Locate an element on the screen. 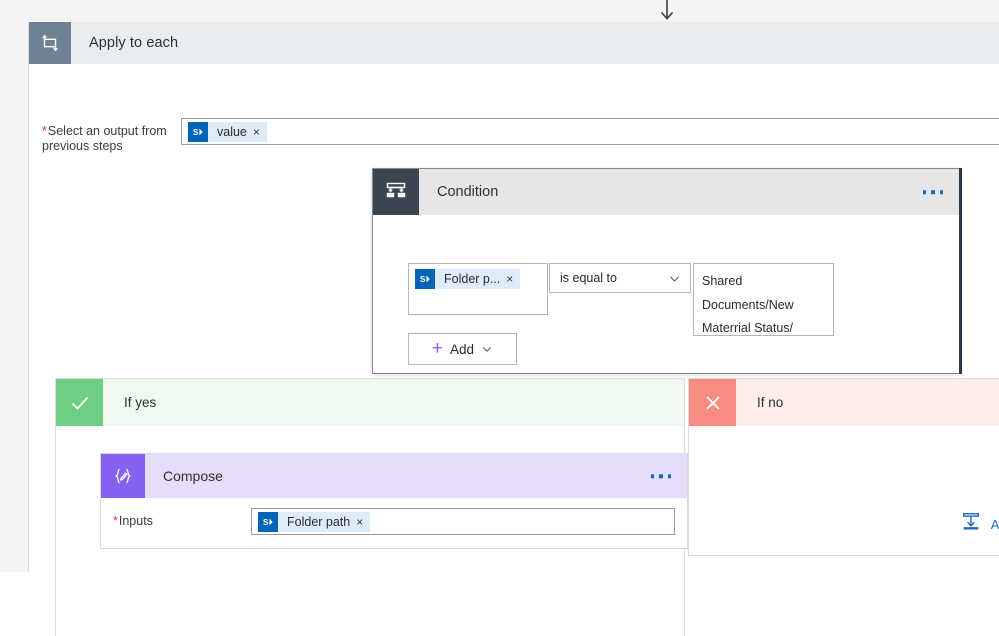  select-output-label: *Select an output from previous steps is located at coordinates (107, 139).